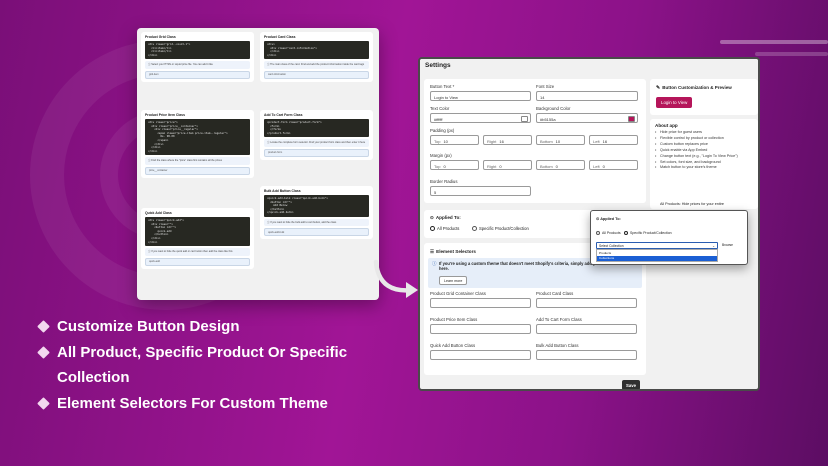  I want to click on select-options-list: Products Collections, so click(657, 256).